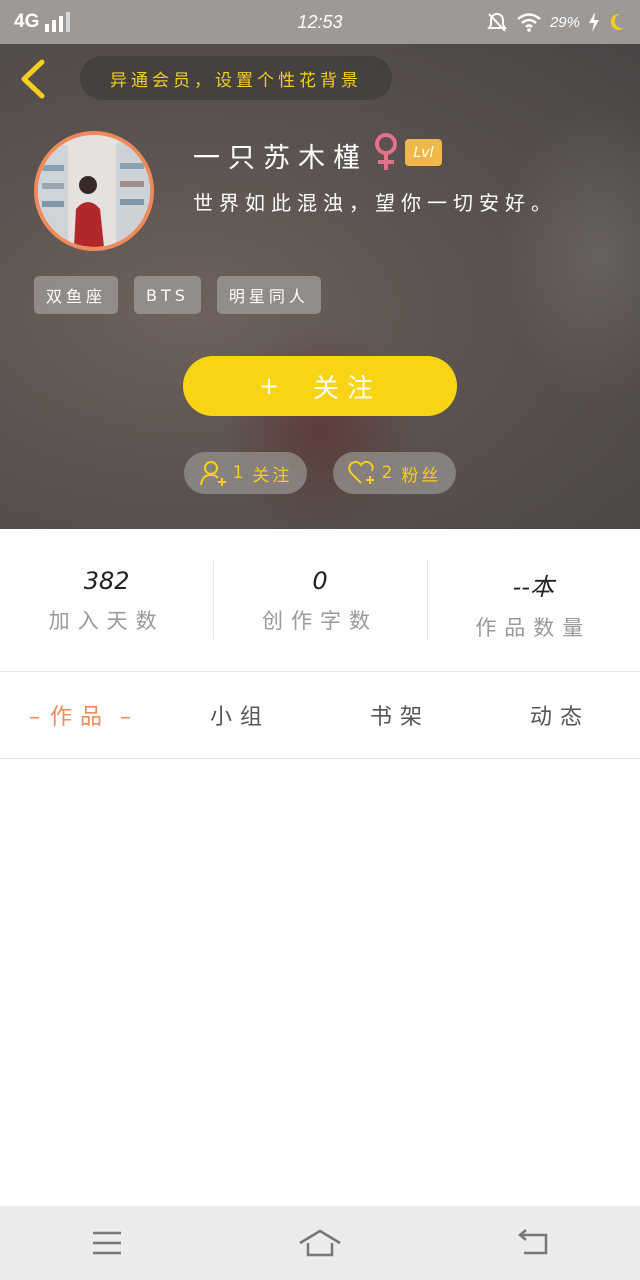 The height and width of the screenshot is (1280, 640). What do you see at coordinates (386, 151) in the screenshot?
I see `female-icon` at bounding box center [386, 151].